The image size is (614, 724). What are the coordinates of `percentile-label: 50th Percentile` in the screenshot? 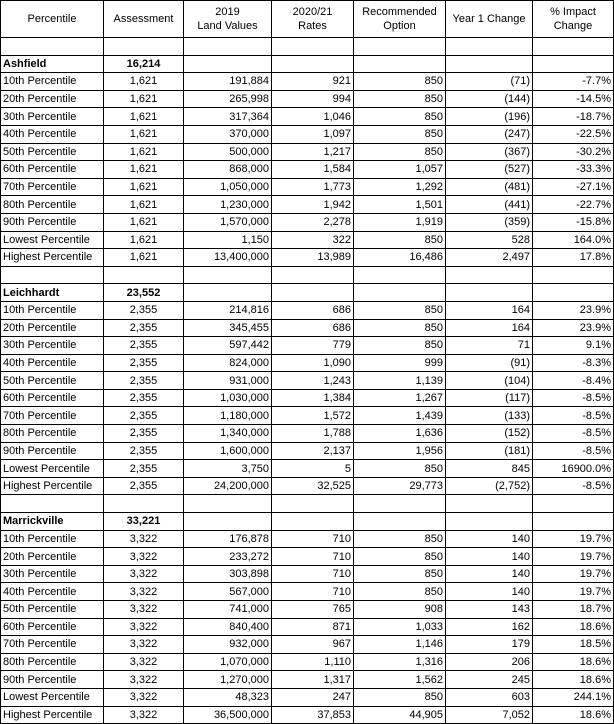 It's located at (52, 609).